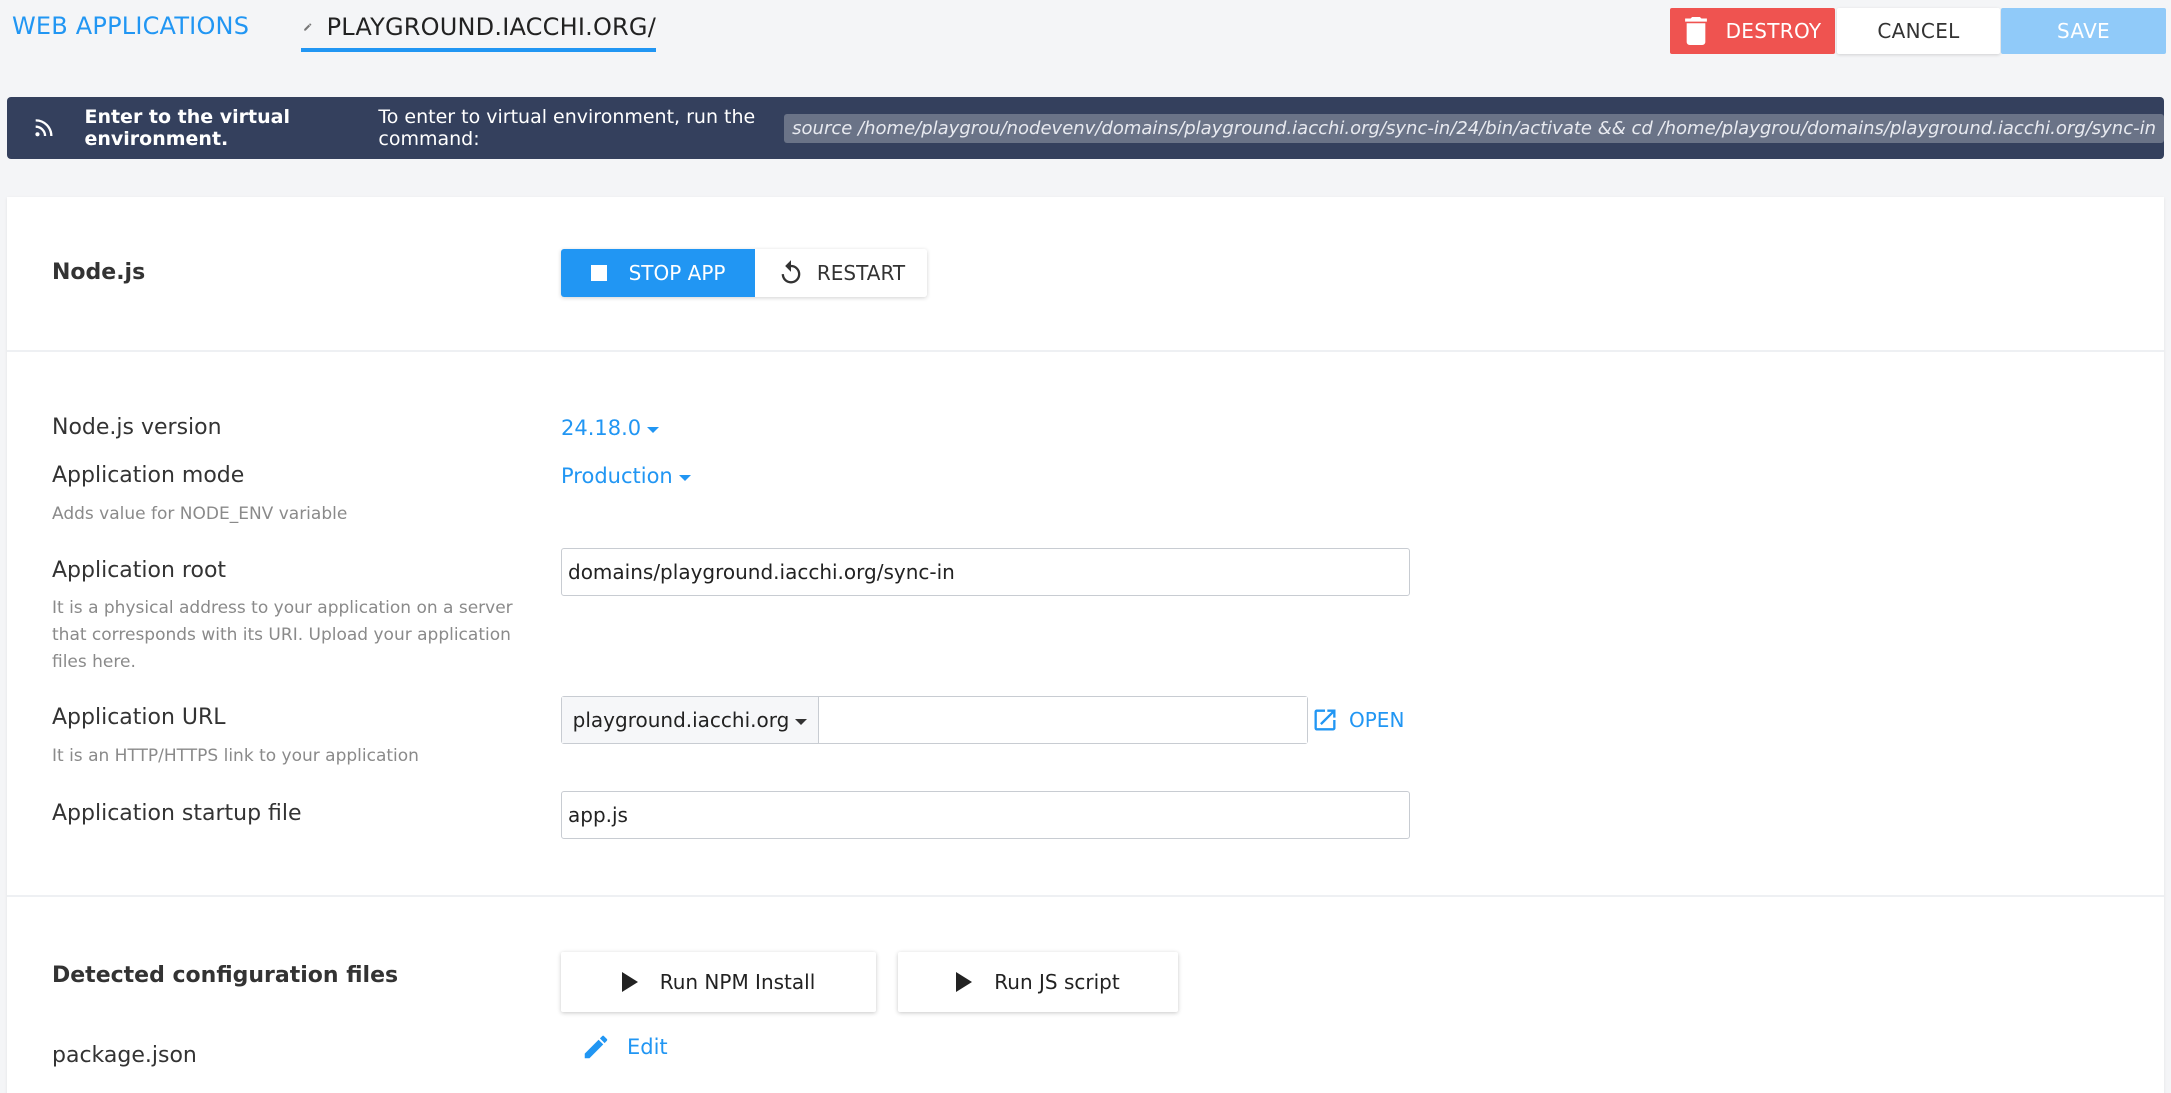  I want to click on app-mode-label: Application mode, so click(148, 475).